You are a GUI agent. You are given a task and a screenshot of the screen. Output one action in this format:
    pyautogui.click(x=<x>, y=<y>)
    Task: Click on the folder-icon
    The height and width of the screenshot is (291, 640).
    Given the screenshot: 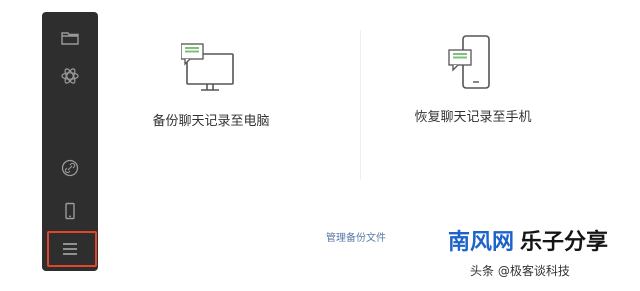 What is the action you would take?
    pyautogui.click(x=70, y=38)
    